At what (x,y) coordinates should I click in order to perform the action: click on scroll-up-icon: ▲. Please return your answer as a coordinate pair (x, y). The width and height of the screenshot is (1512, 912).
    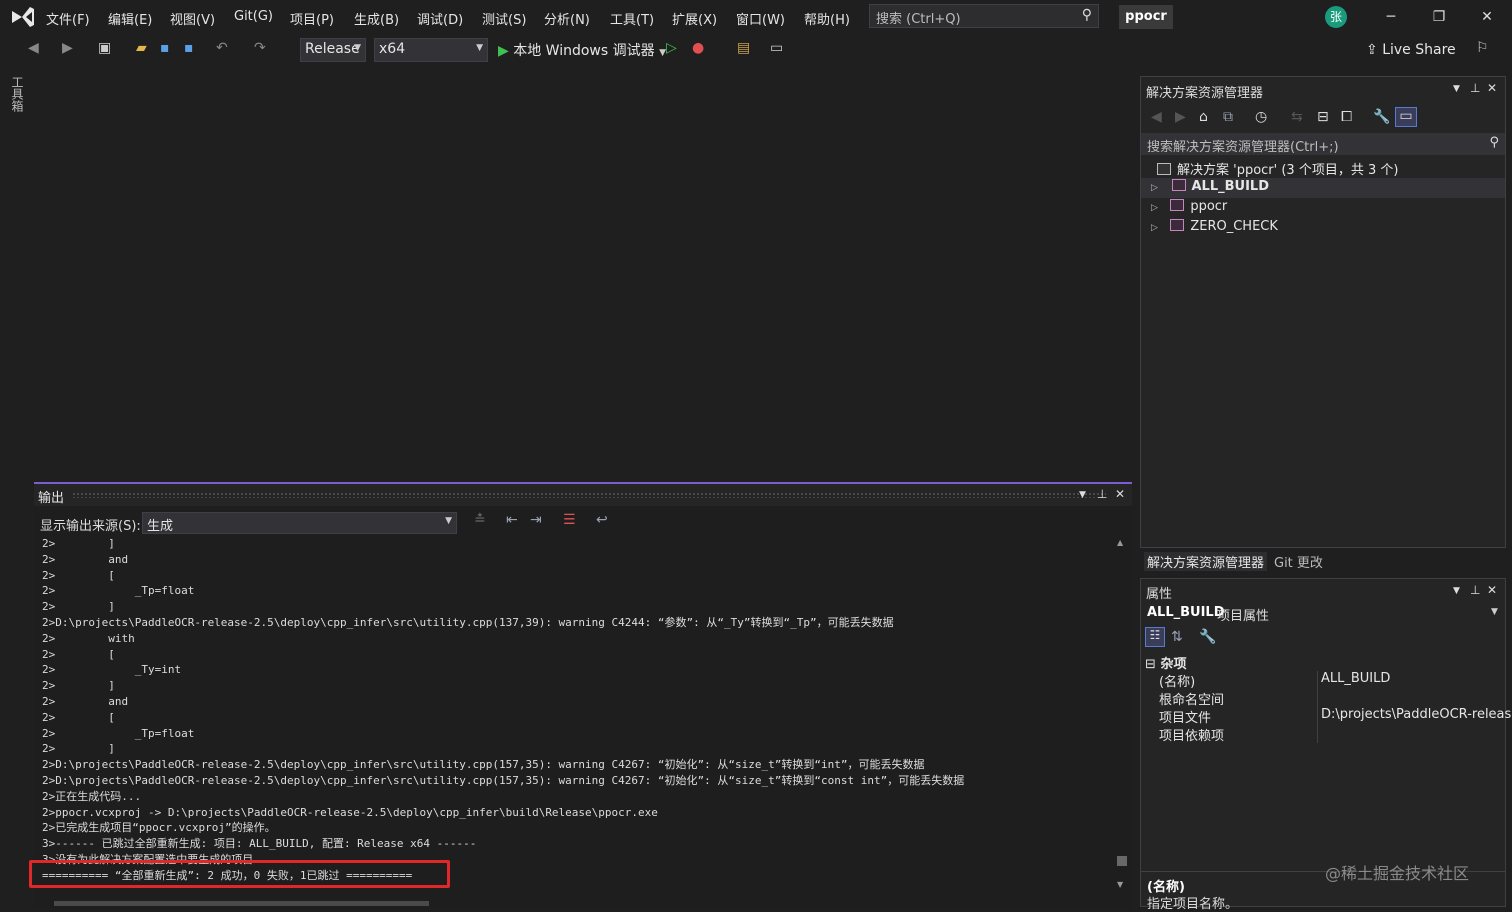
    Looking at the image, I should click on (1120, 542).